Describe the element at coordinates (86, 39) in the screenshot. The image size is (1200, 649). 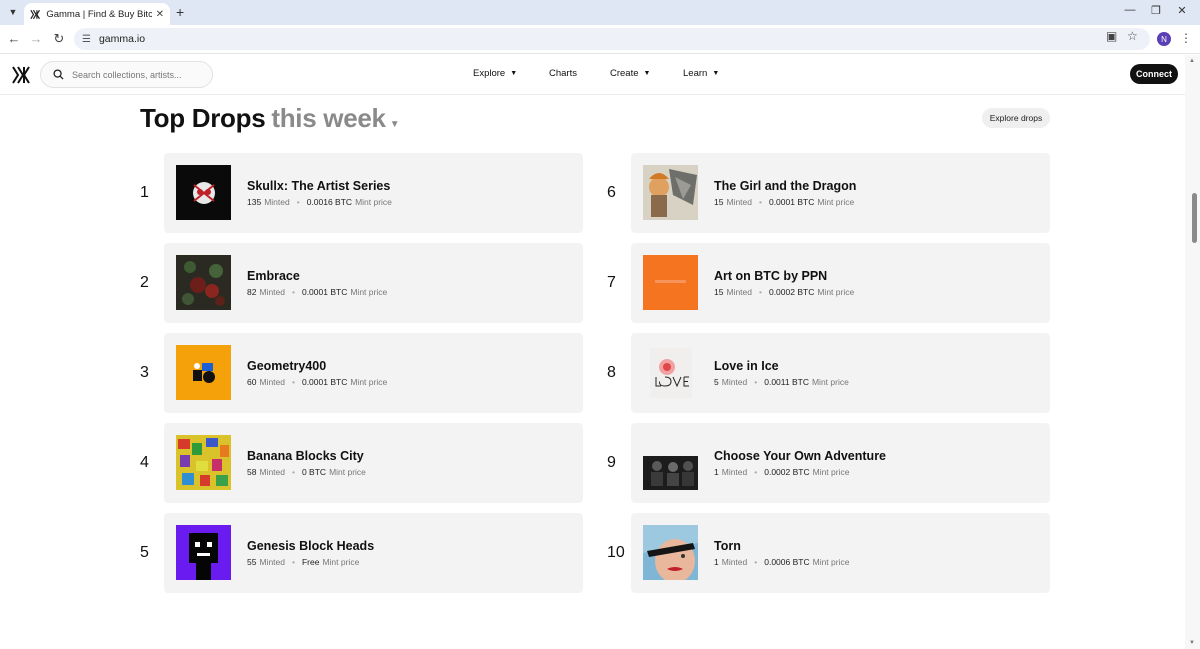
I see `site-info-icon: ☰` at that location.